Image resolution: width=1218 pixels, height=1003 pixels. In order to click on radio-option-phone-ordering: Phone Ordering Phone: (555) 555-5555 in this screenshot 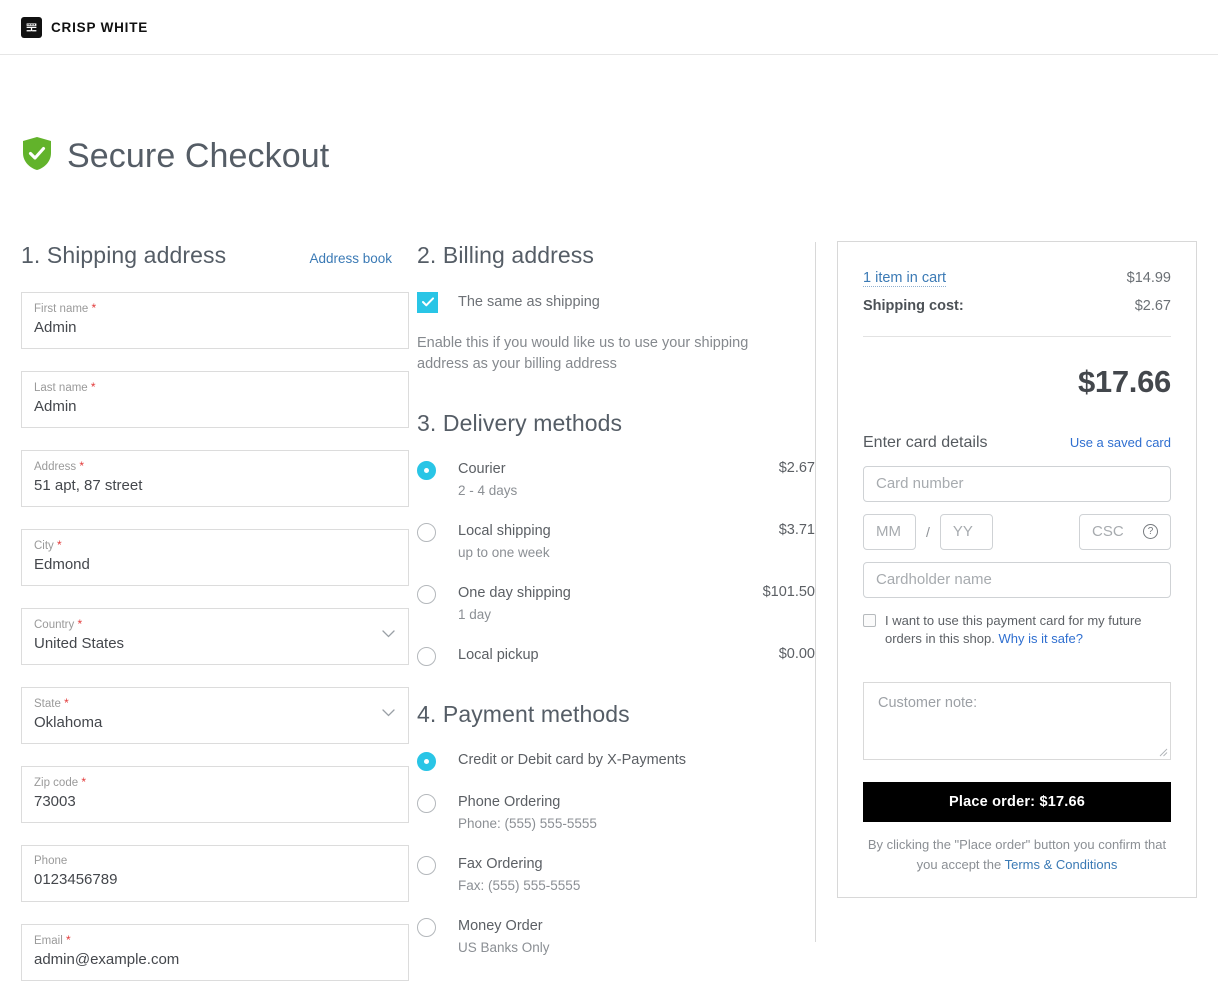, I will do `click(616, 813)`.